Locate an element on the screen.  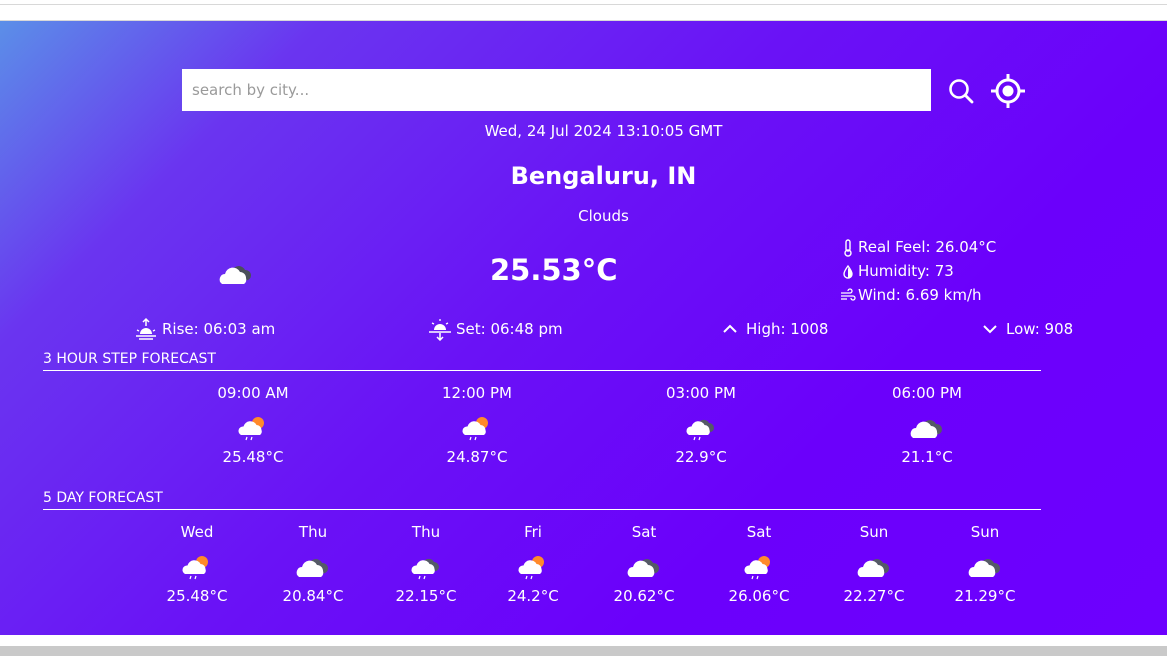
wind-row: Wind: 6.69 km/h is located at coordinates (918, 295).